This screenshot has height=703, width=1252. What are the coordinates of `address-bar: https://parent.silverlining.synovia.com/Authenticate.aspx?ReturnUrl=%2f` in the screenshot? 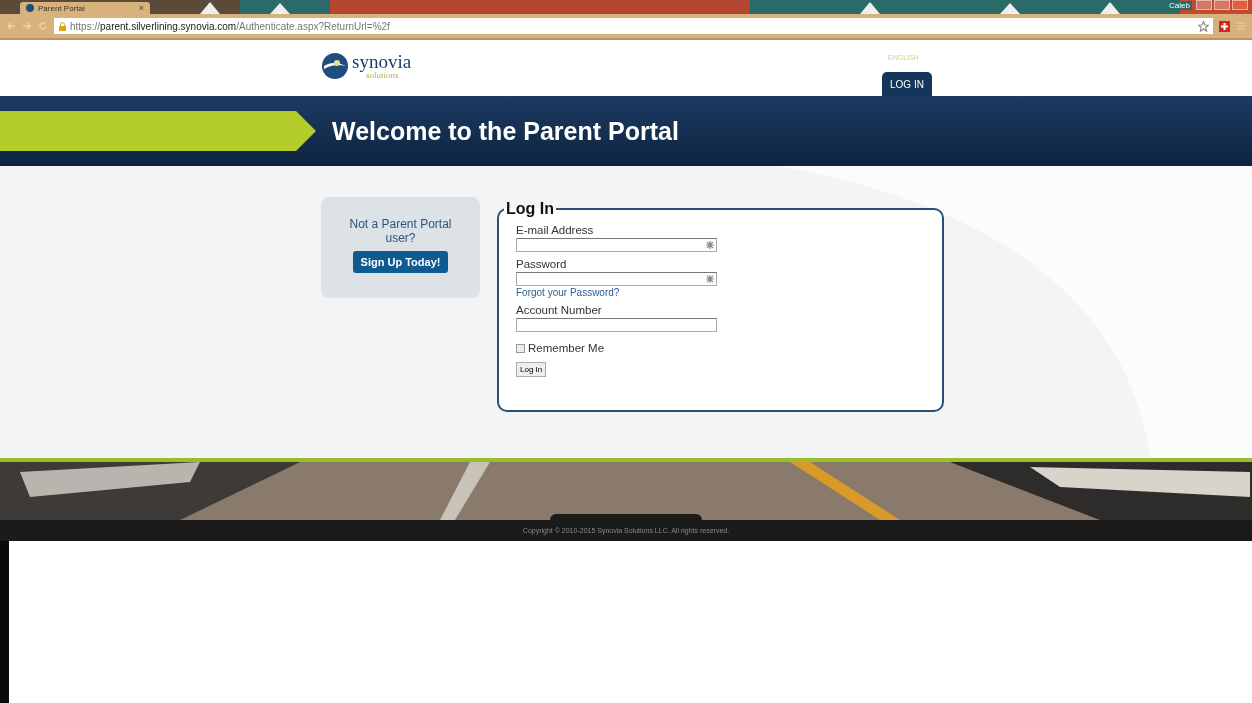 It's located at (633, 26).